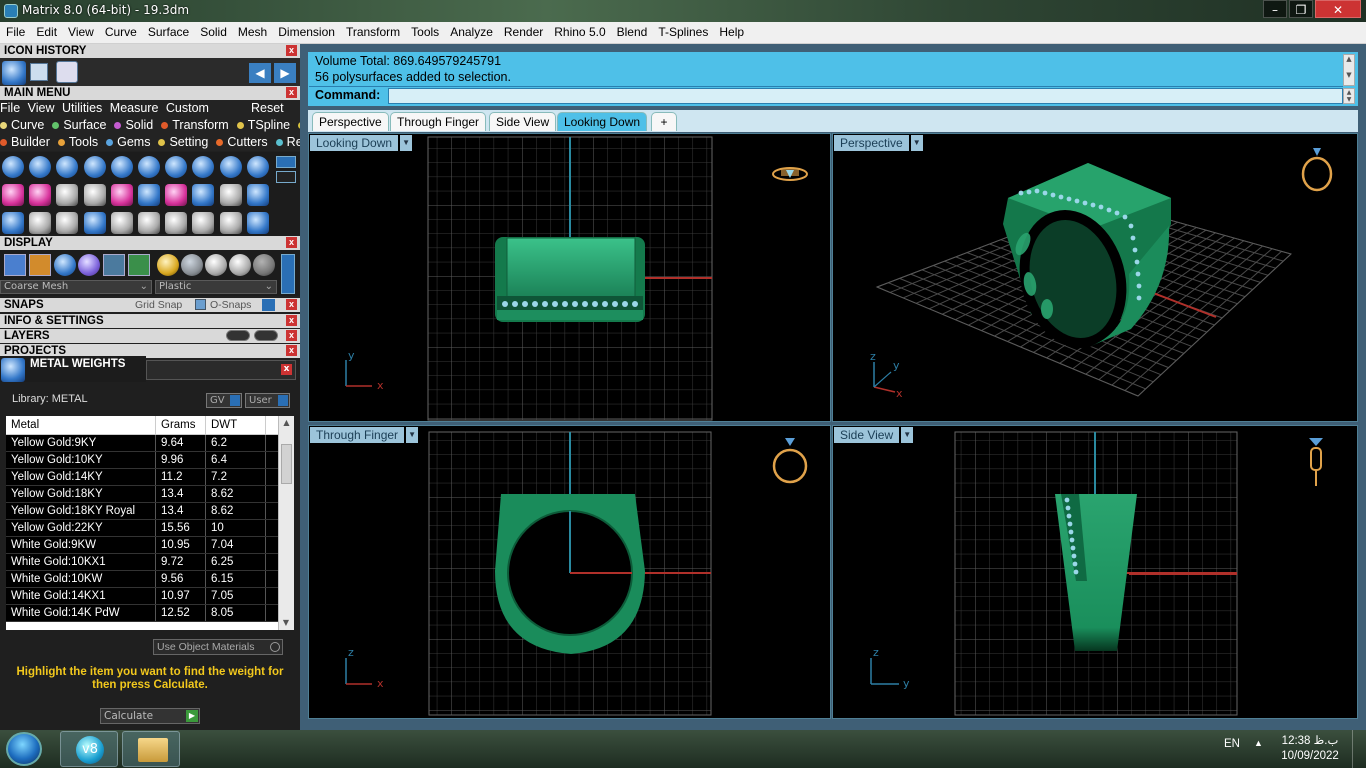 The width and height of the screenshot is (1366, 768). I want to click on table-scrollbar: ▲ ▼, so click(286, 523).